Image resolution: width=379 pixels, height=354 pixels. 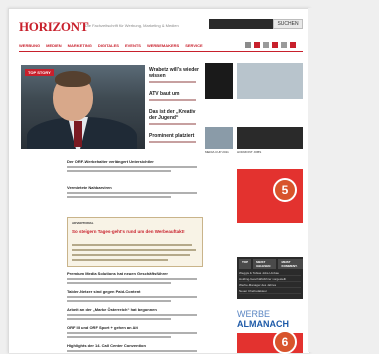 I want to click on tab-most-commented: MEIST KOMMENT., so click(x=290, y=264).